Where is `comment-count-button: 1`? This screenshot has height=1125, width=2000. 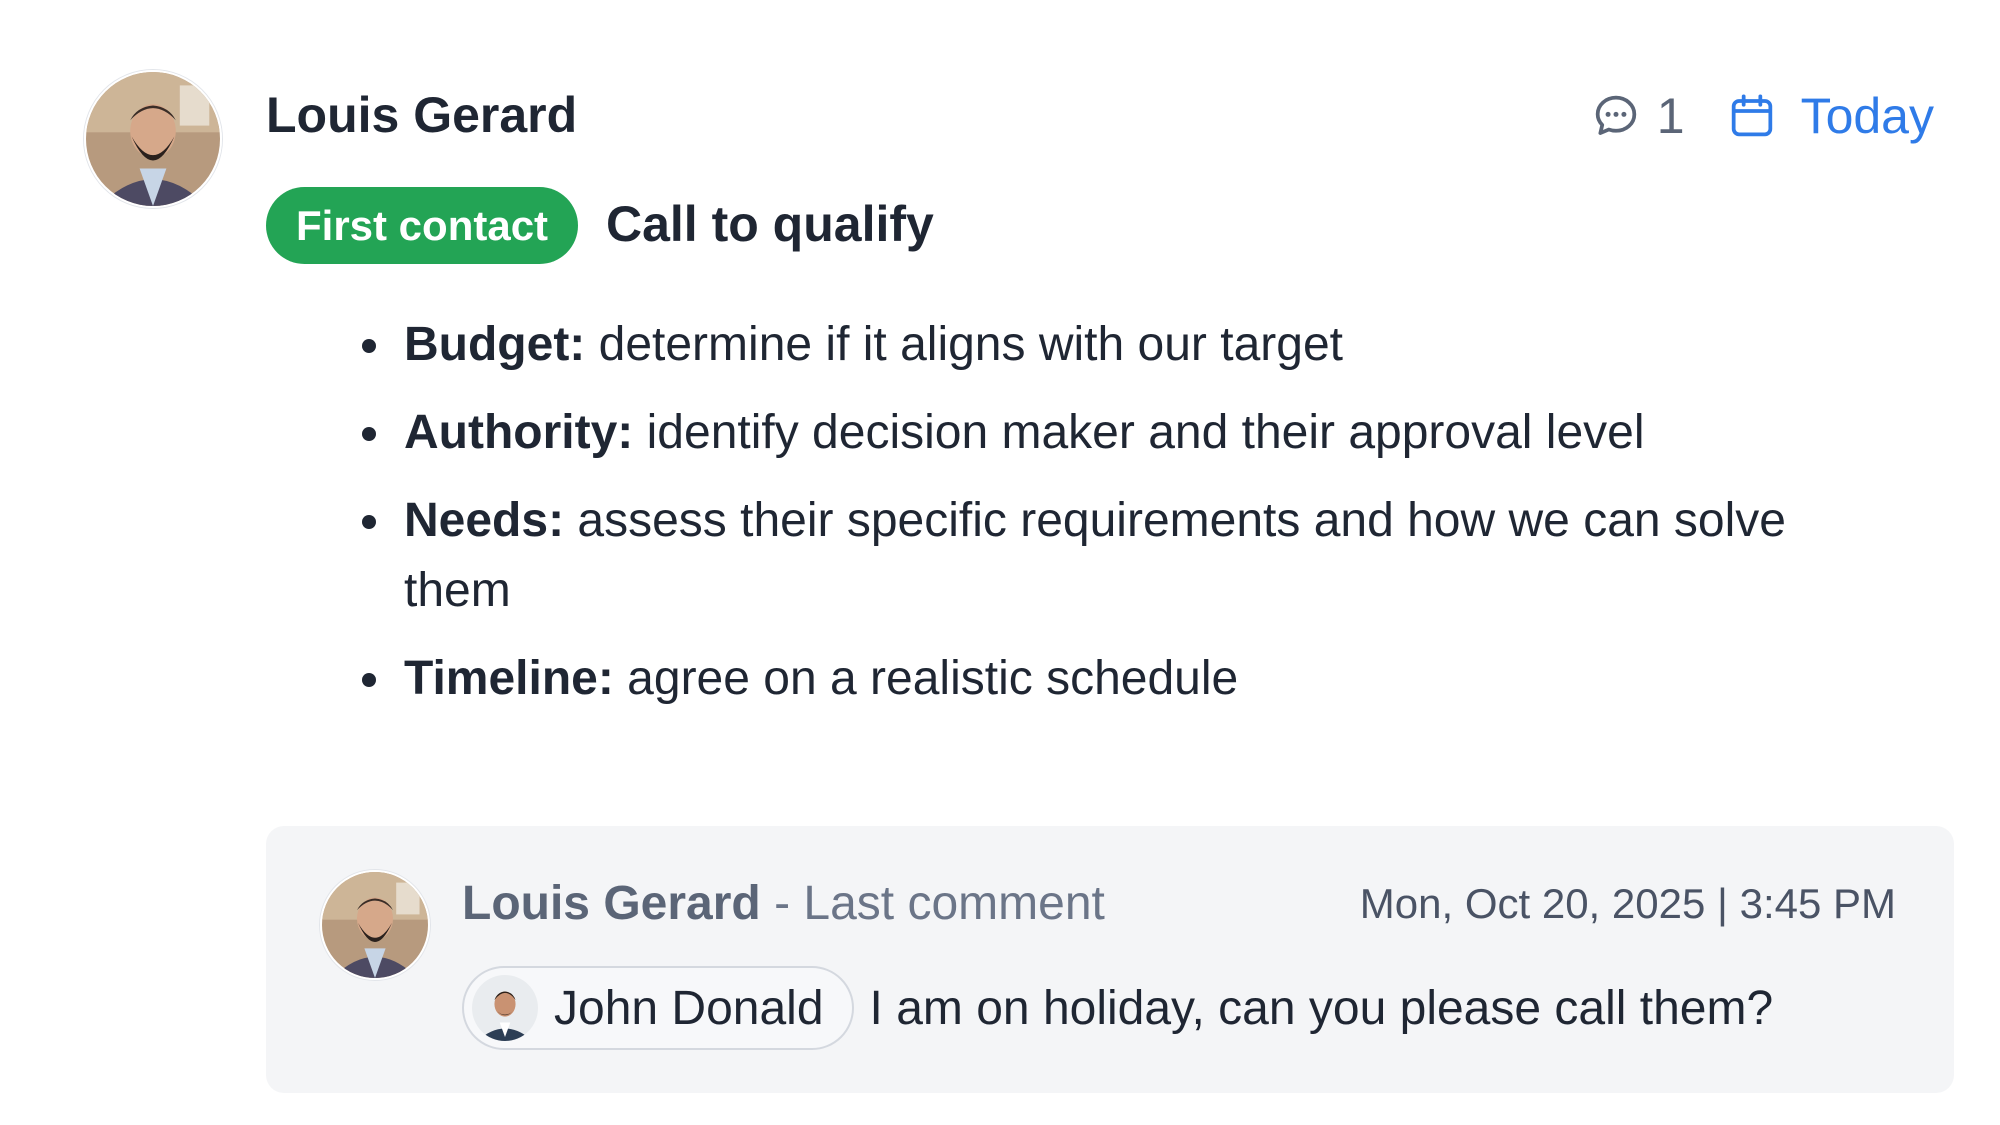
comment-count-button: 1 is located at coordinates (1638, 116).